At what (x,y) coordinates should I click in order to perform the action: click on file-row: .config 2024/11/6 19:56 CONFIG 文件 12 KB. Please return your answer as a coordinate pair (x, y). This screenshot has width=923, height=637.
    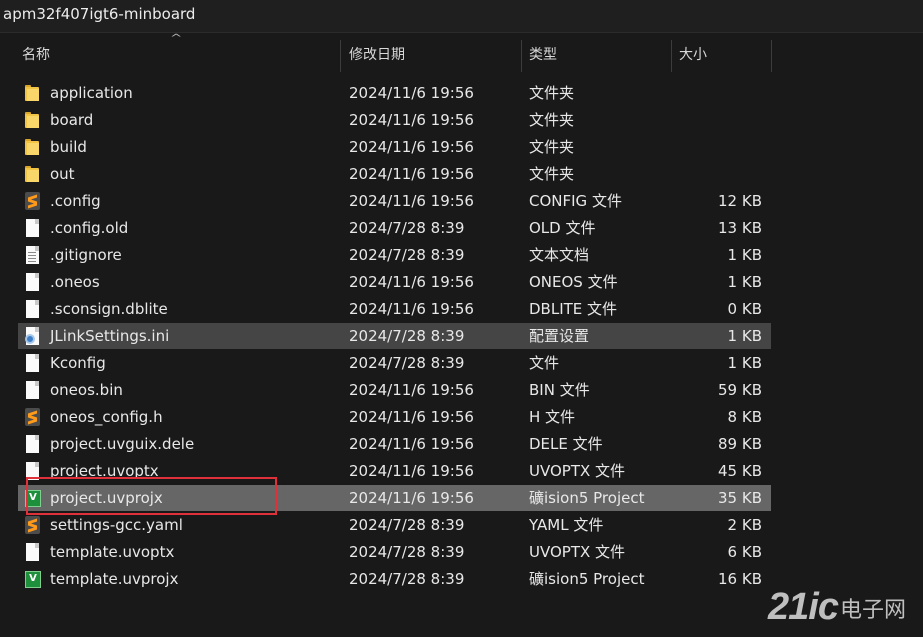
    Looking at the image, I should click on (394, 201).